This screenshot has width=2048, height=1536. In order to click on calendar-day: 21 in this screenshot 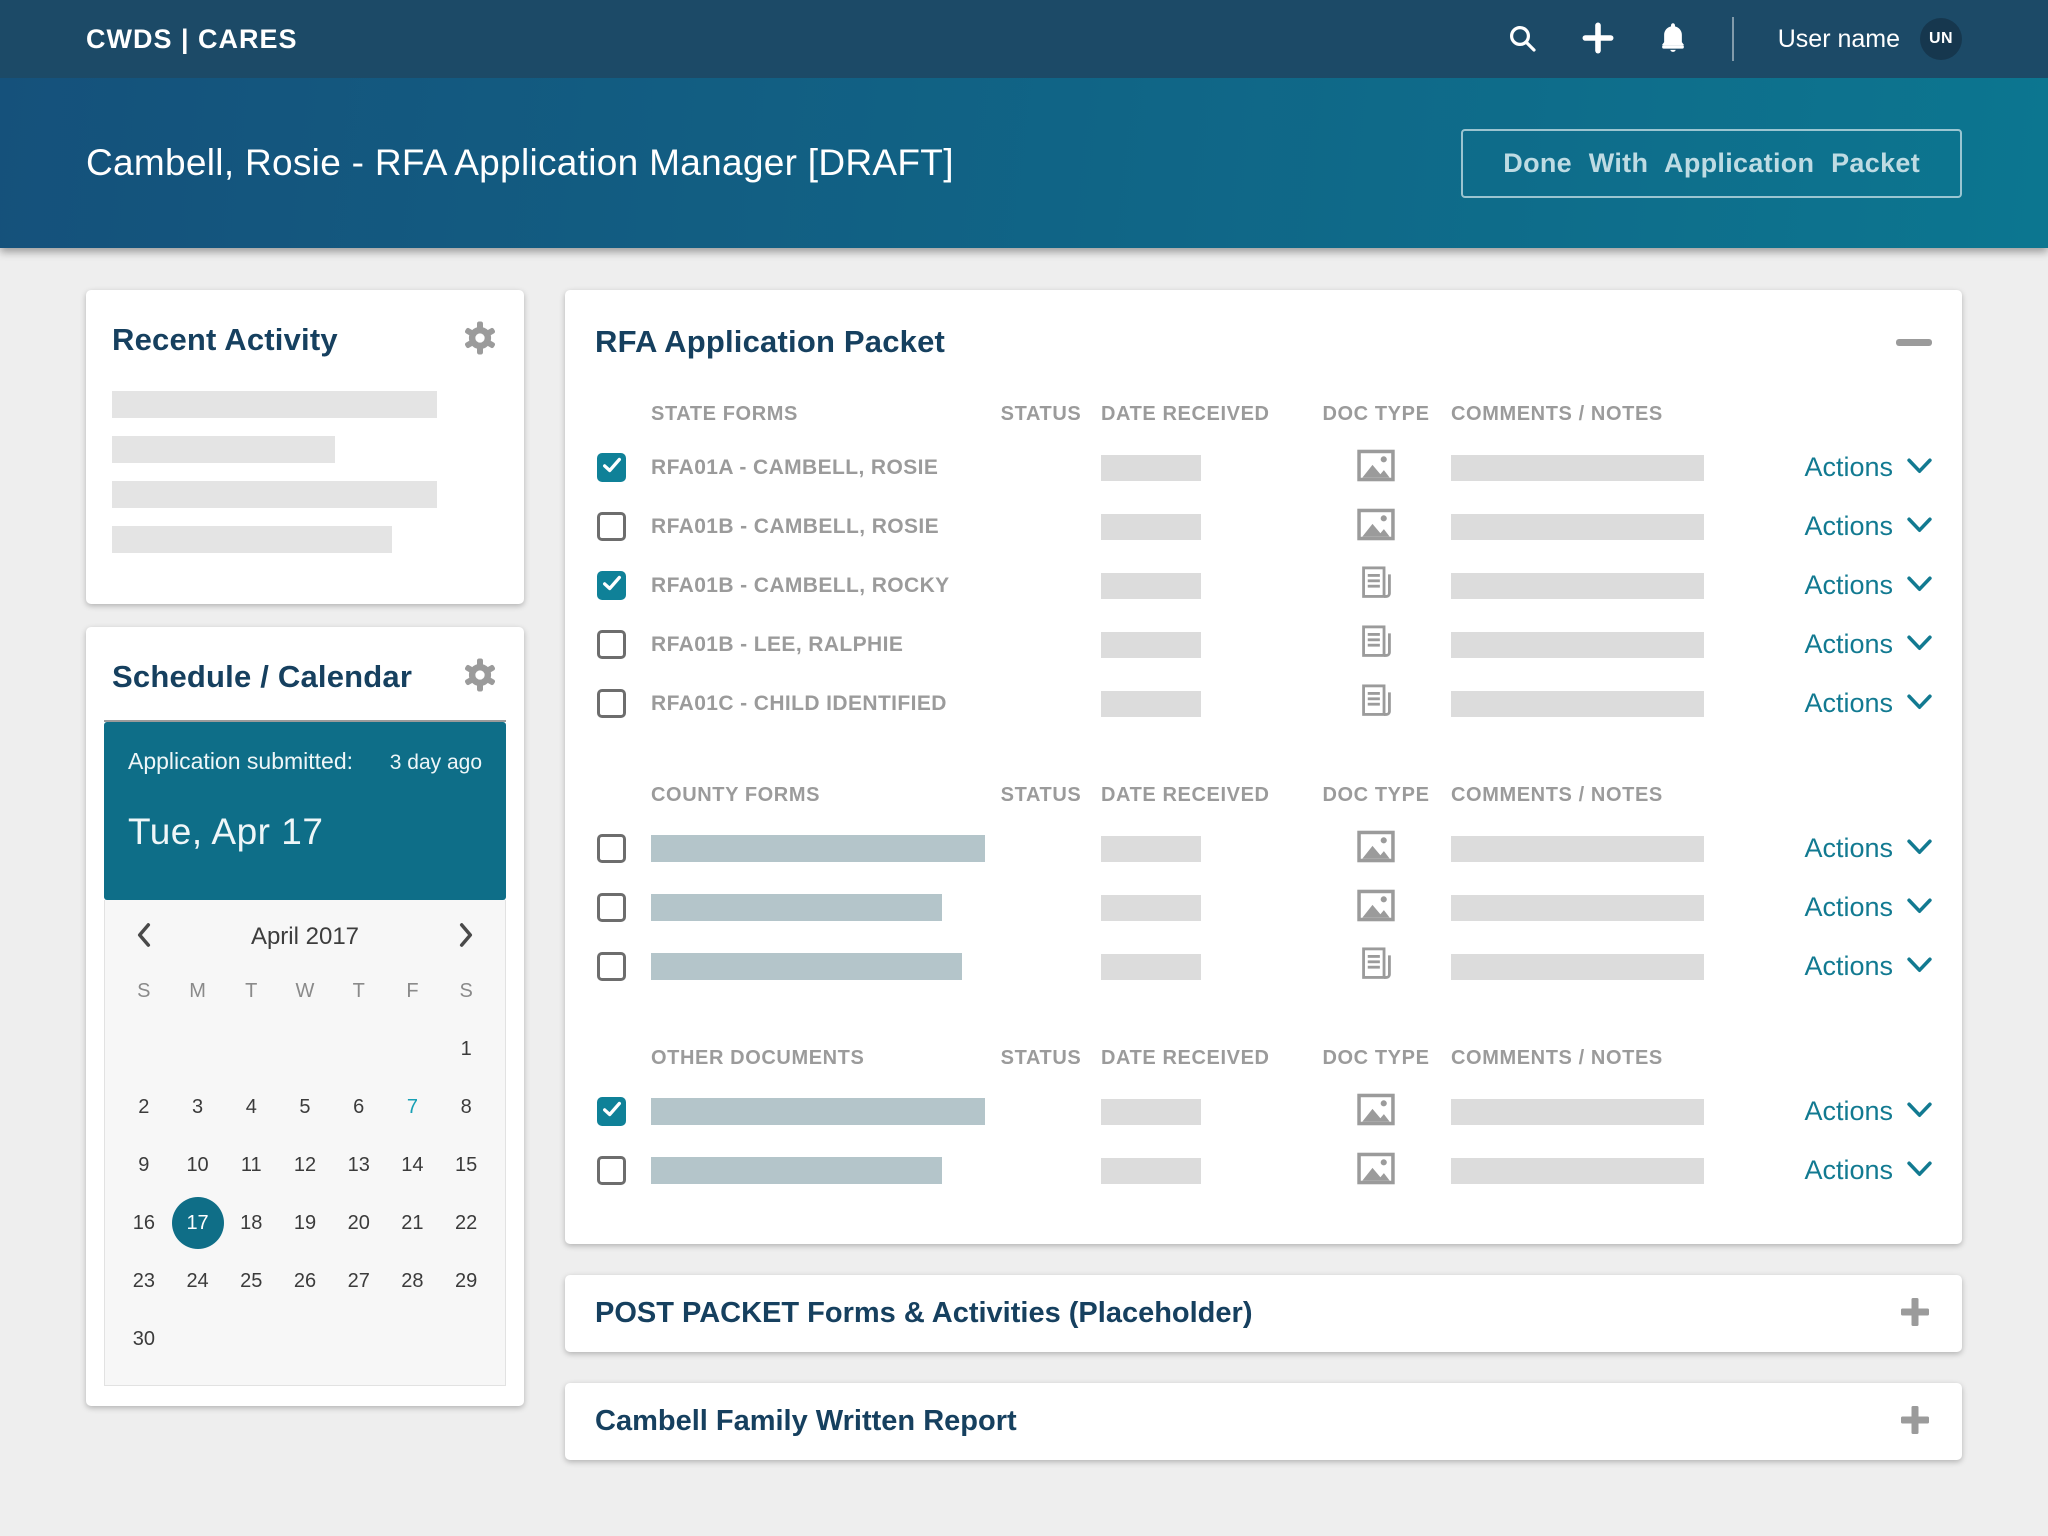, I will do `click(413, 1223)`.